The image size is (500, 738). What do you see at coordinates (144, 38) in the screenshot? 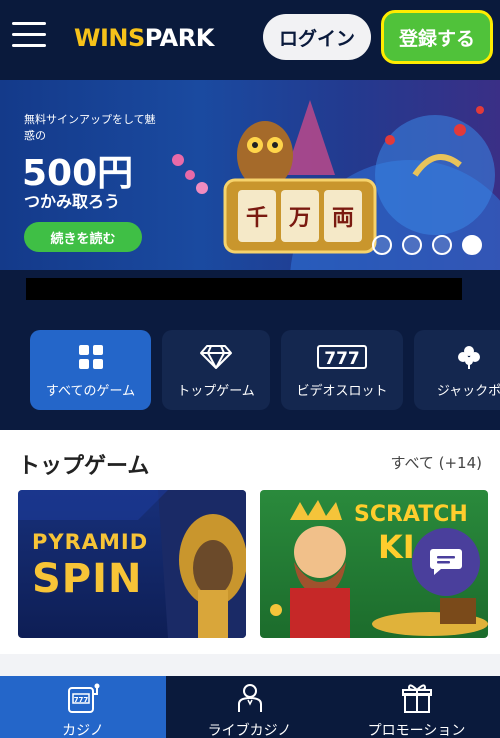
I see `site-logo: WINSPARK` at bounding box center [144, 38].